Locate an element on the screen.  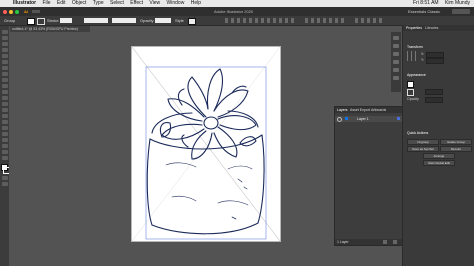
new-layer-icon is located at coordinates (385, 242).